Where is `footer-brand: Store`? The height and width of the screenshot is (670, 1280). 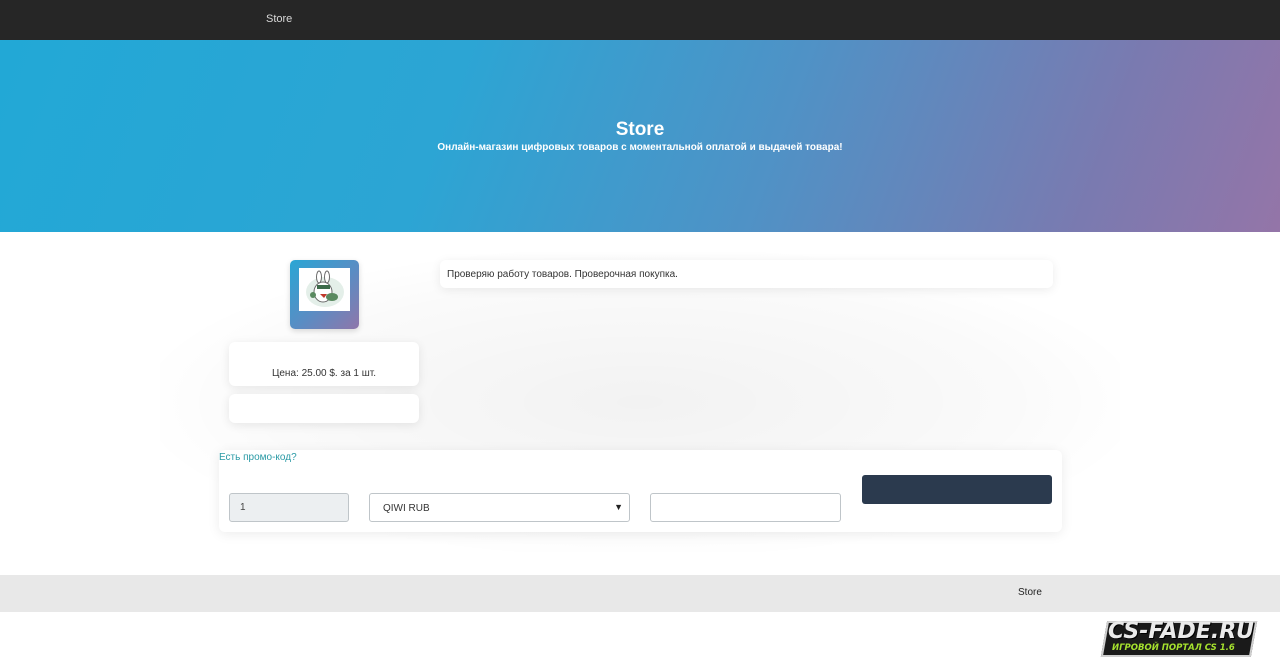
footer-brand: Store is located at coordinates (1030, 592).